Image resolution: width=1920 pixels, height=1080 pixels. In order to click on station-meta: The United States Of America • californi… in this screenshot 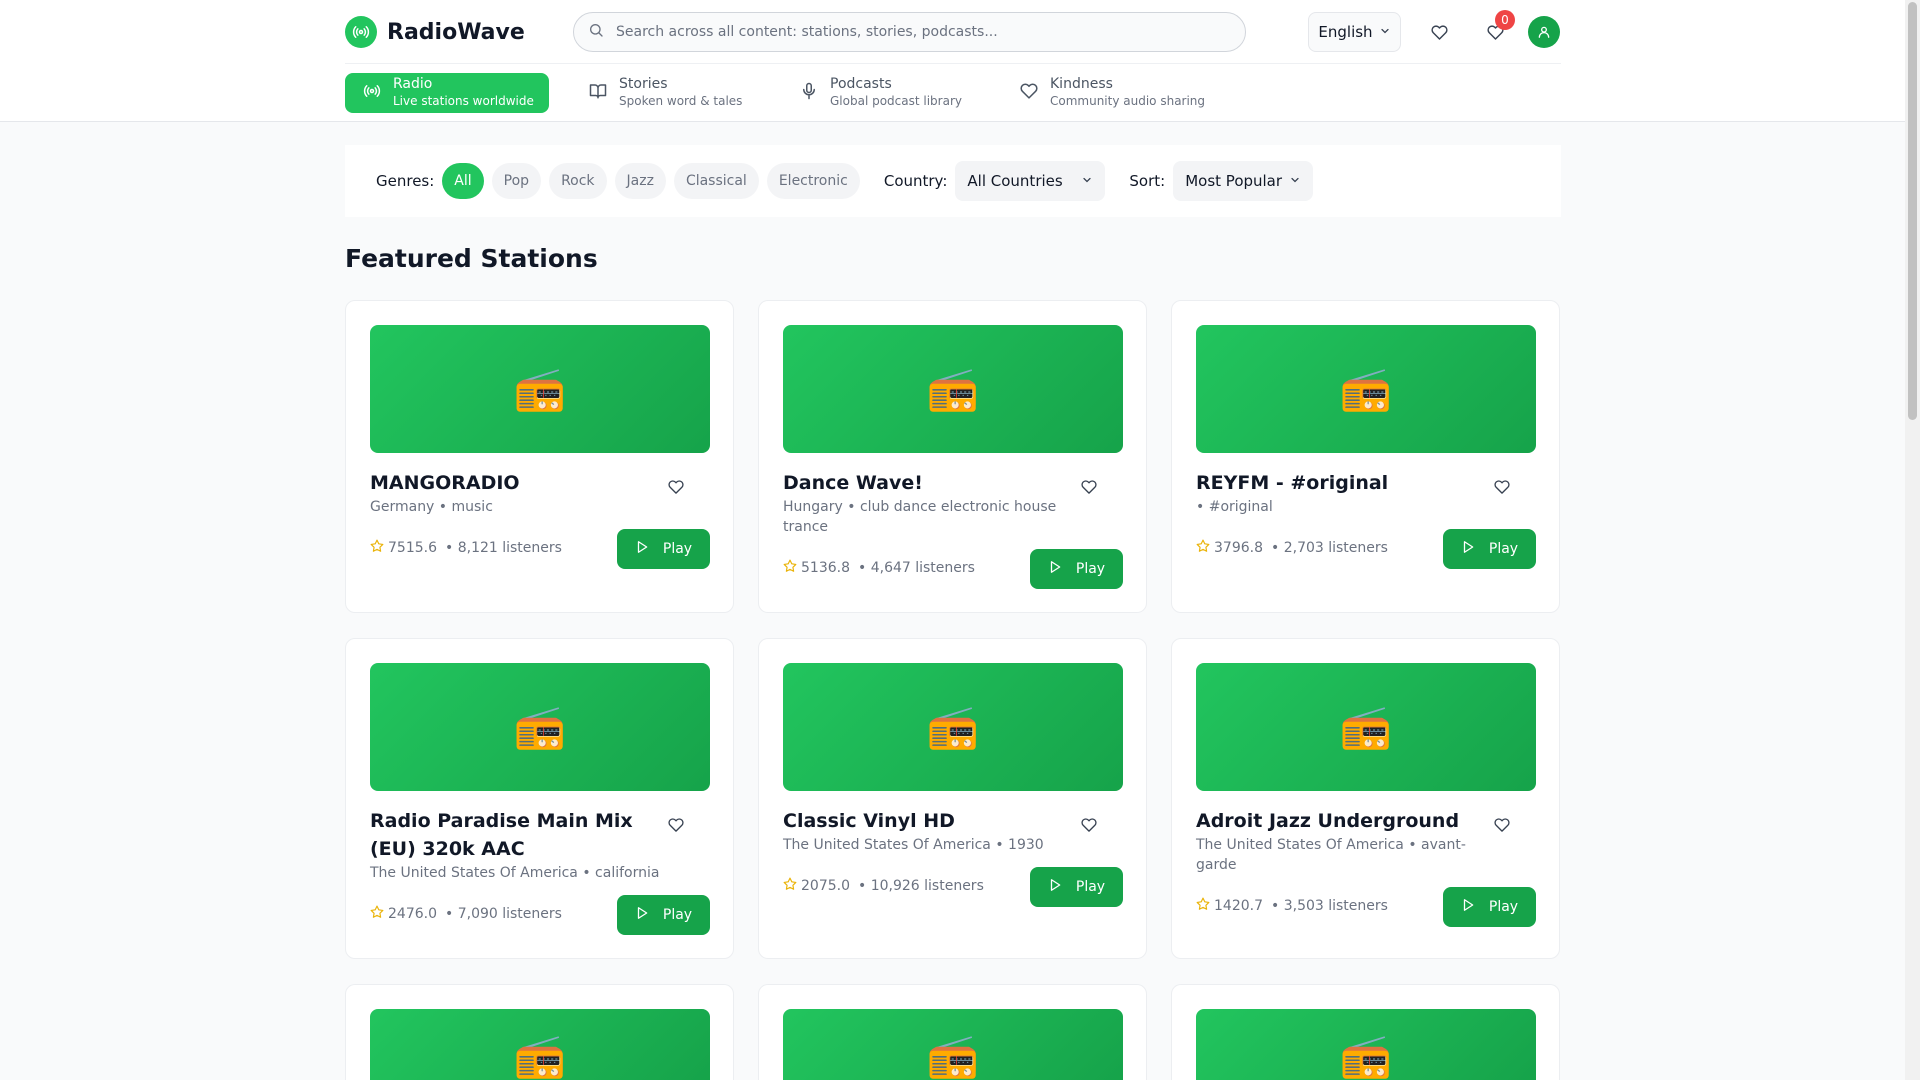, I will do `click(515, 873)`.